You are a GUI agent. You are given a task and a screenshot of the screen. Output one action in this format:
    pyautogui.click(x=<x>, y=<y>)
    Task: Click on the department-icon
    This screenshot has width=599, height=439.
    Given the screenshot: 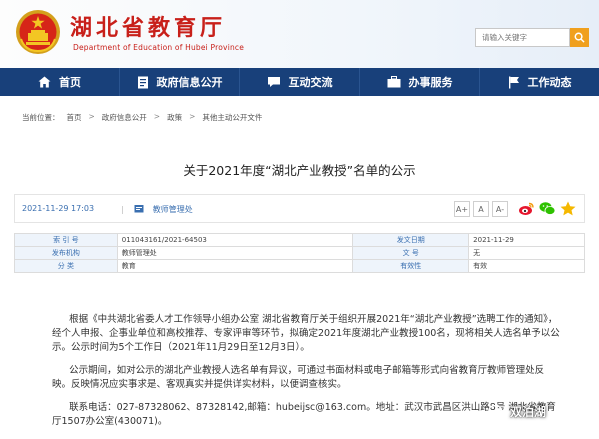 What is the action you would take?
    pyautogui.click(x=139, y=209)
    